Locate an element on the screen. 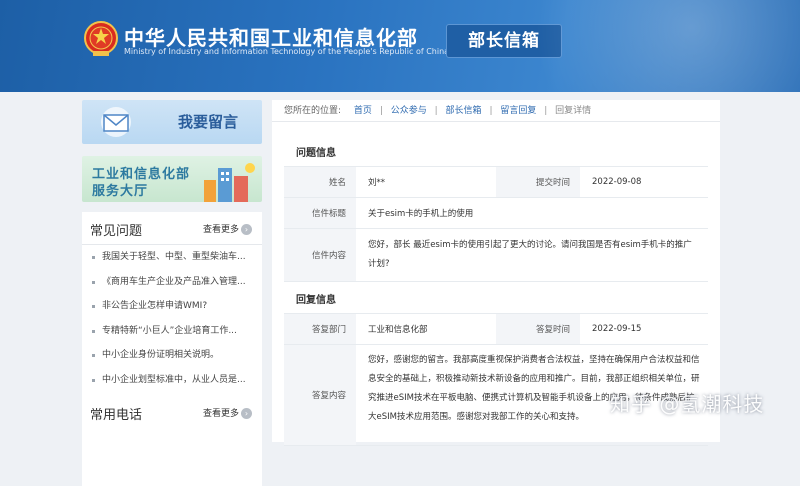  building-icon is located at coordinates (229, 182).